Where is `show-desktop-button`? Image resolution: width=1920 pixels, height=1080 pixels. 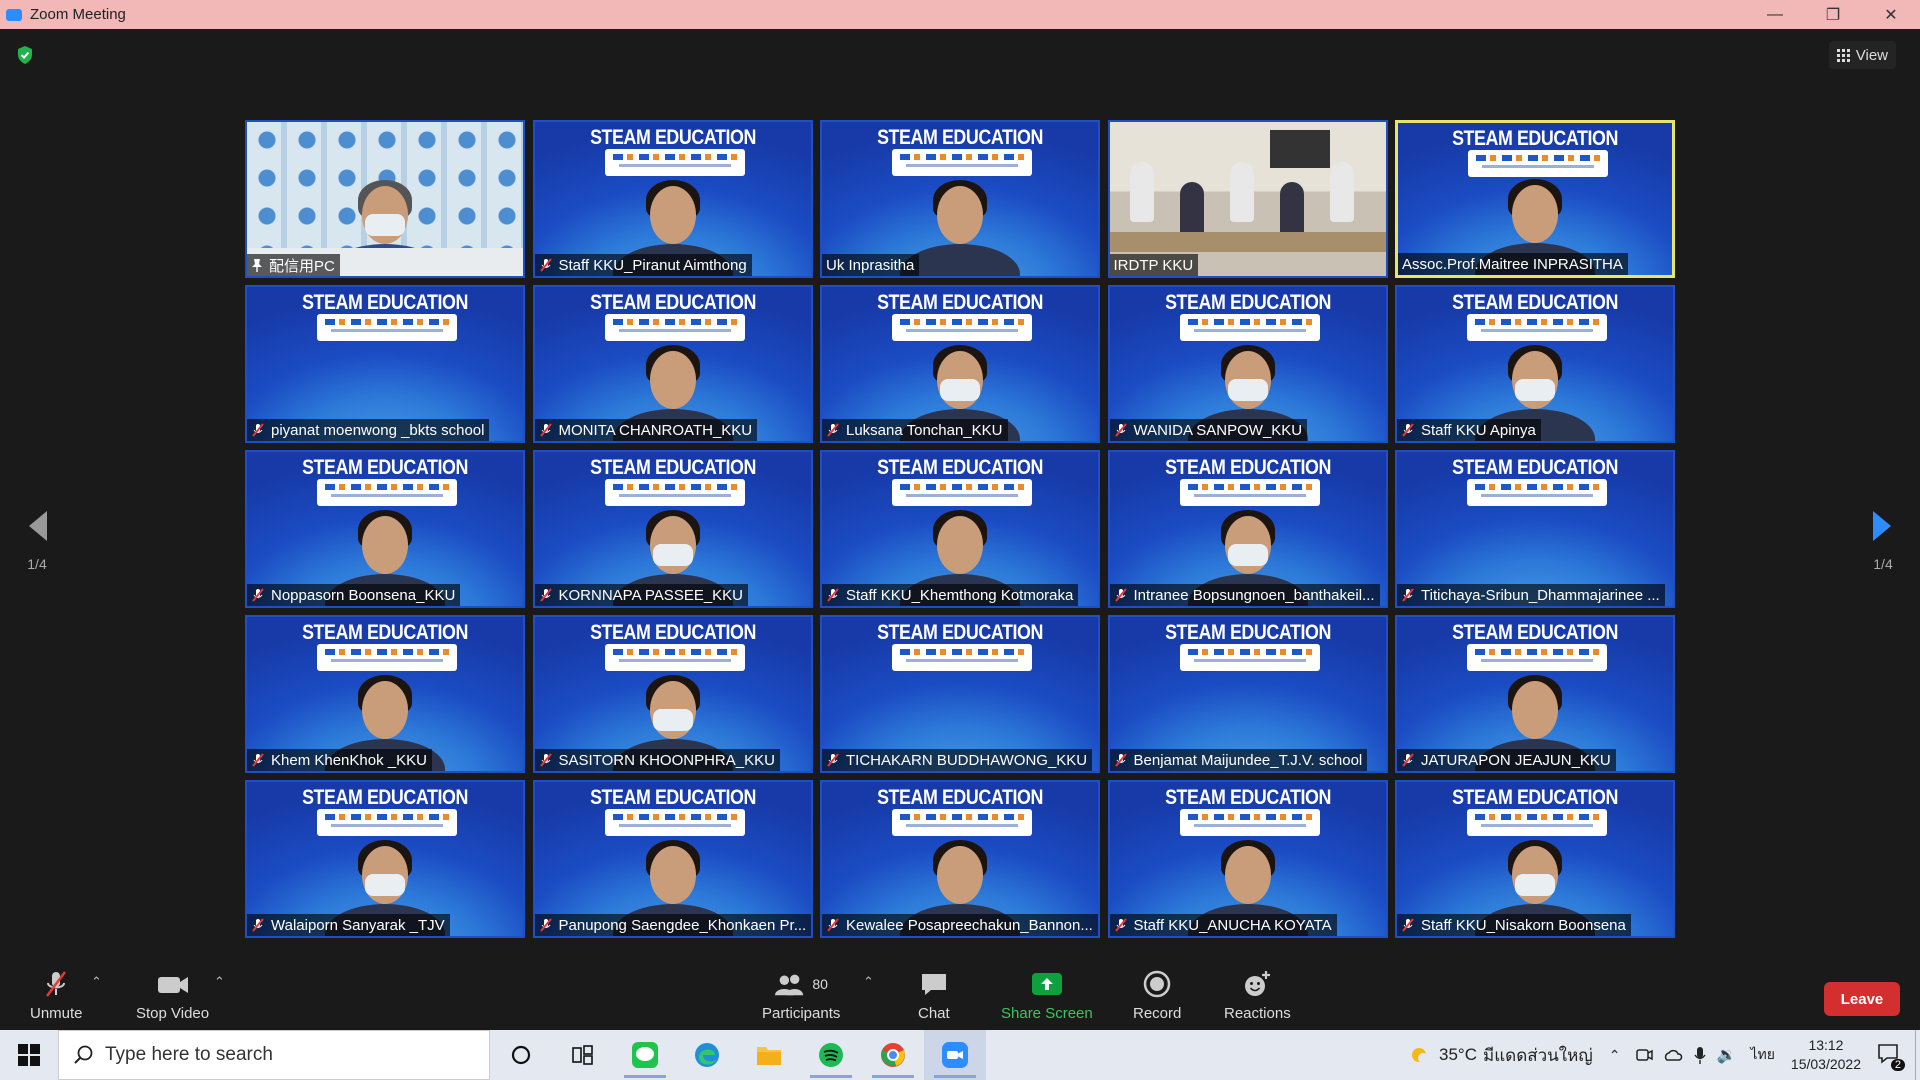 show-desktop-button is located at coordinates (1917, 1055).